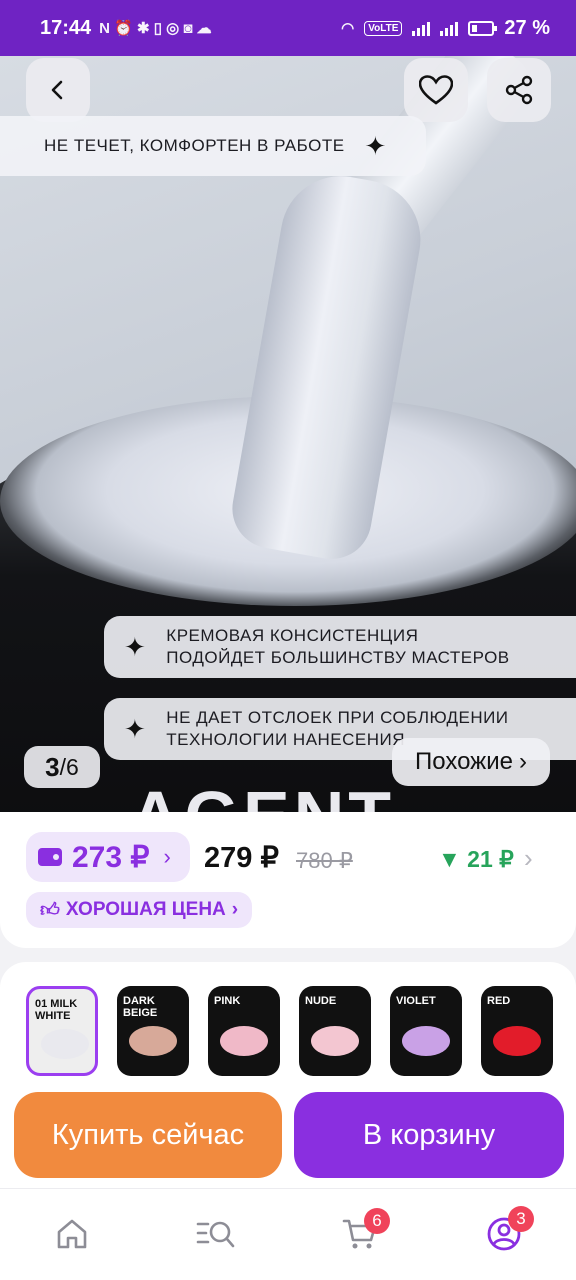 The image size is (576, 1280). I want to click on variant-thumbnail: VIOLET, so click(426, 1031).